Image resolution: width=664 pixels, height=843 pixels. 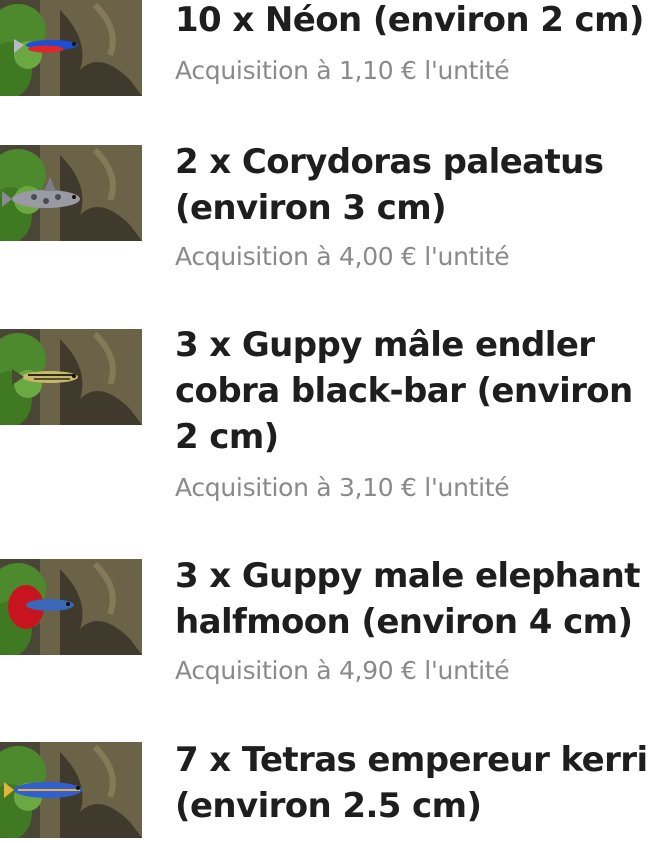 What do you see at coordinates (342, 487) in the screenshot?
I see `item-unit-price: Acquisition à 3,10 € l'untité` at bounding box center [342, 487].